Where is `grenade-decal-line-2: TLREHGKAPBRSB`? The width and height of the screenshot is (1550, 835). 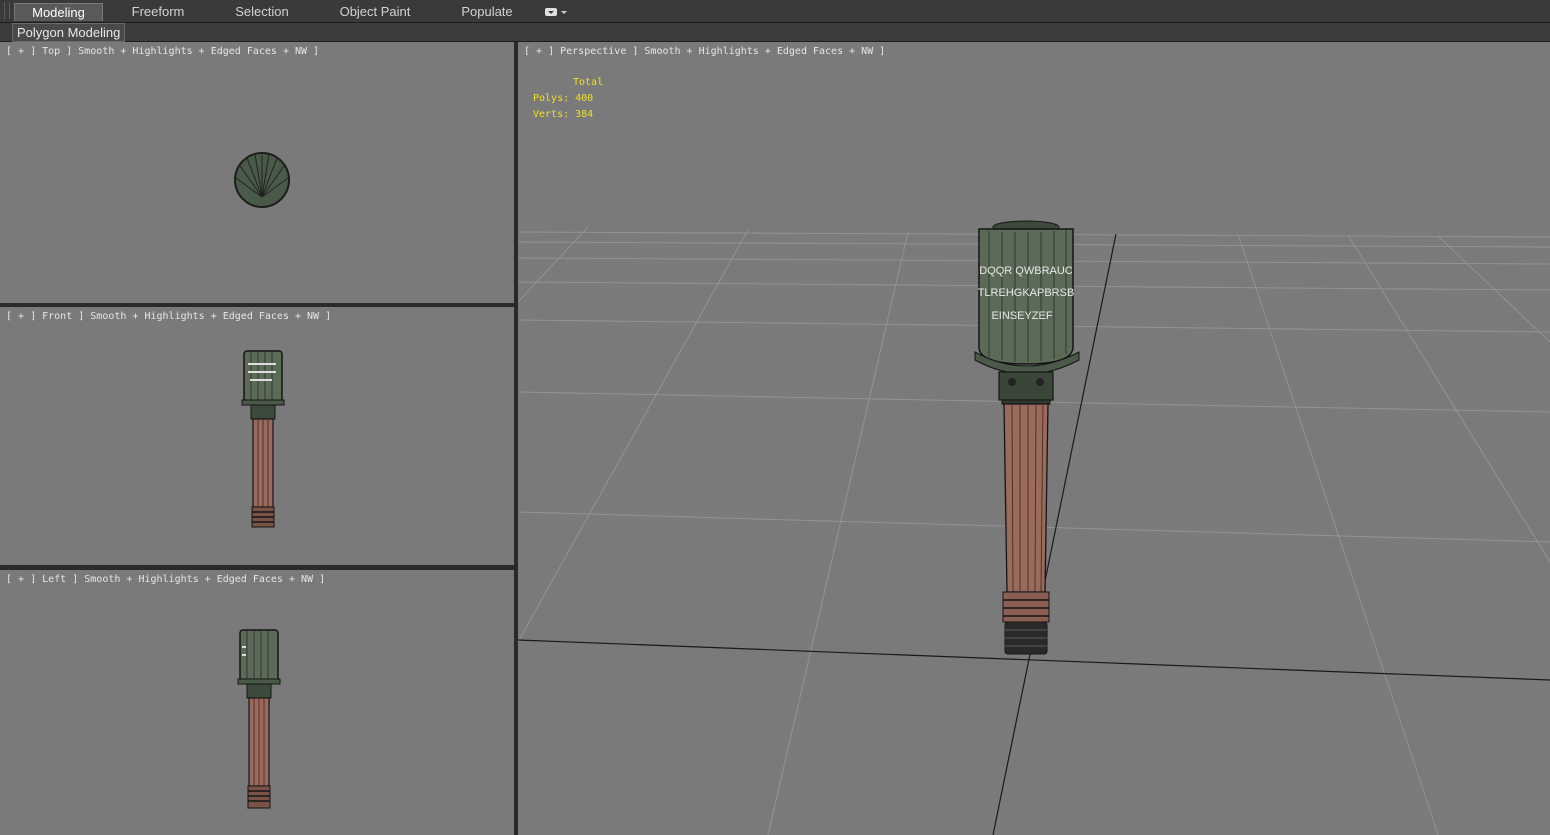 grenade-decal-line-2: TLREHGKAPBRSB is located at coordinates (1026, 293).